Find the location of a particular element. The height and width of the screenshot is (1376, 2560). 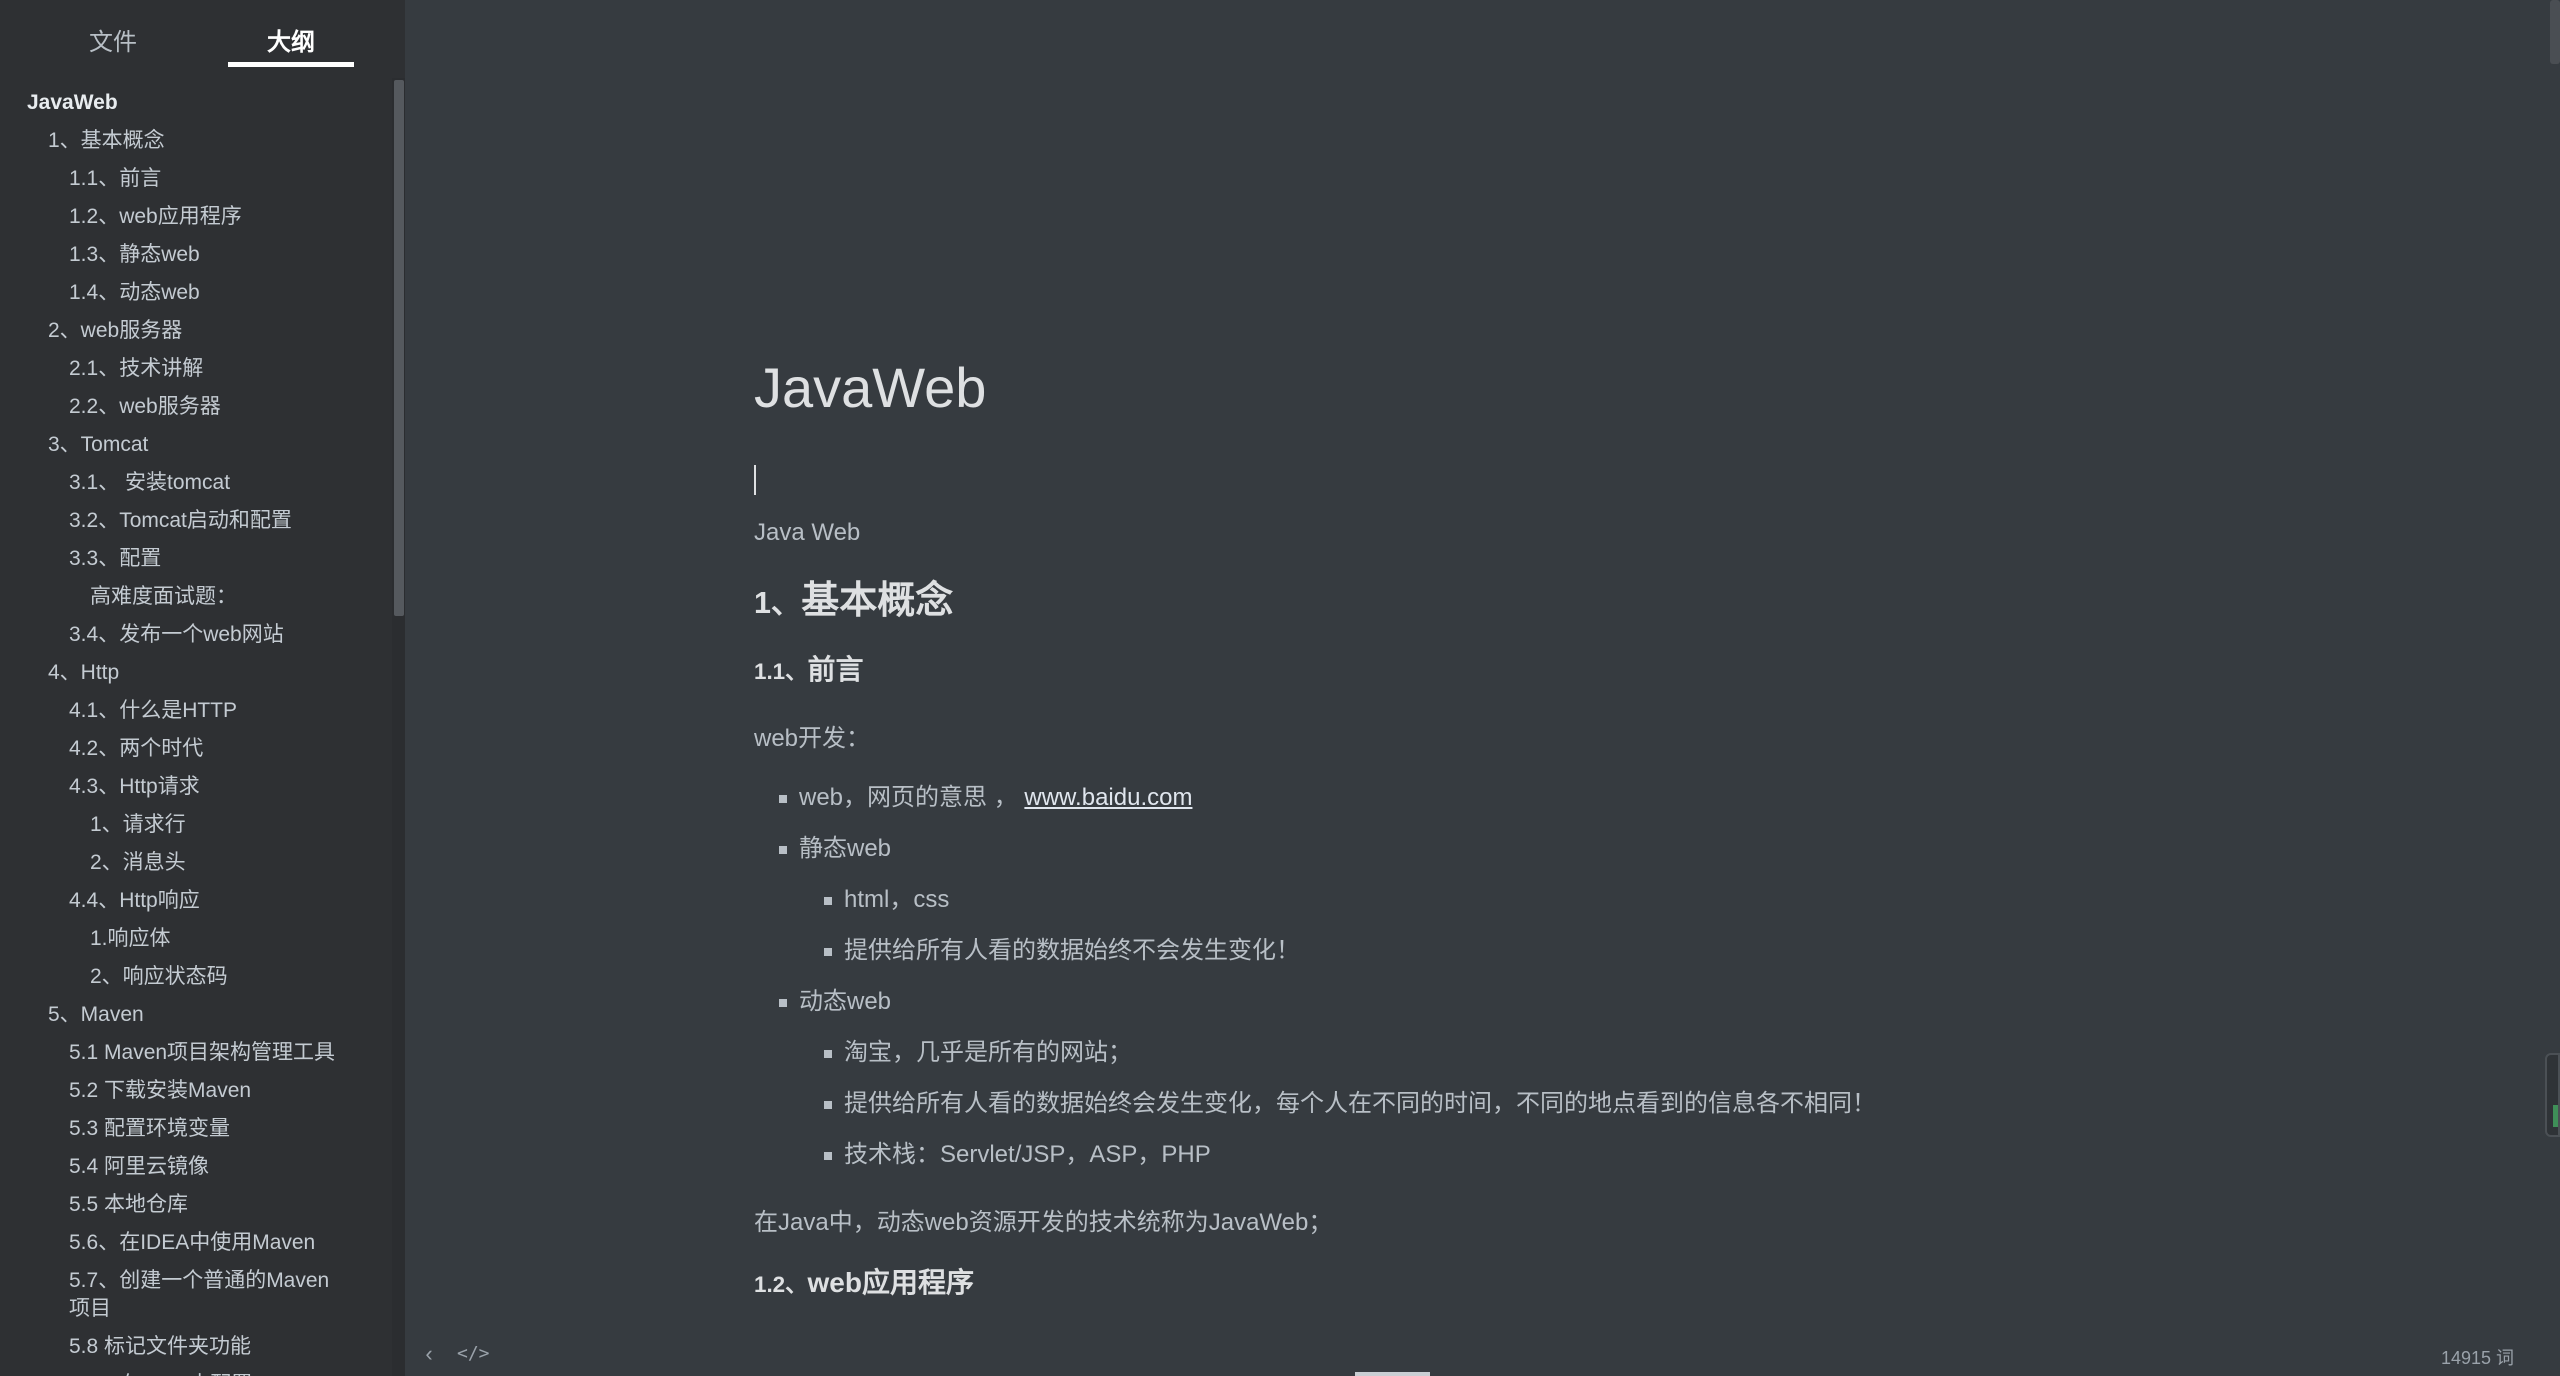

list-item-text: 动态web is located at coordinates (845, 1001).